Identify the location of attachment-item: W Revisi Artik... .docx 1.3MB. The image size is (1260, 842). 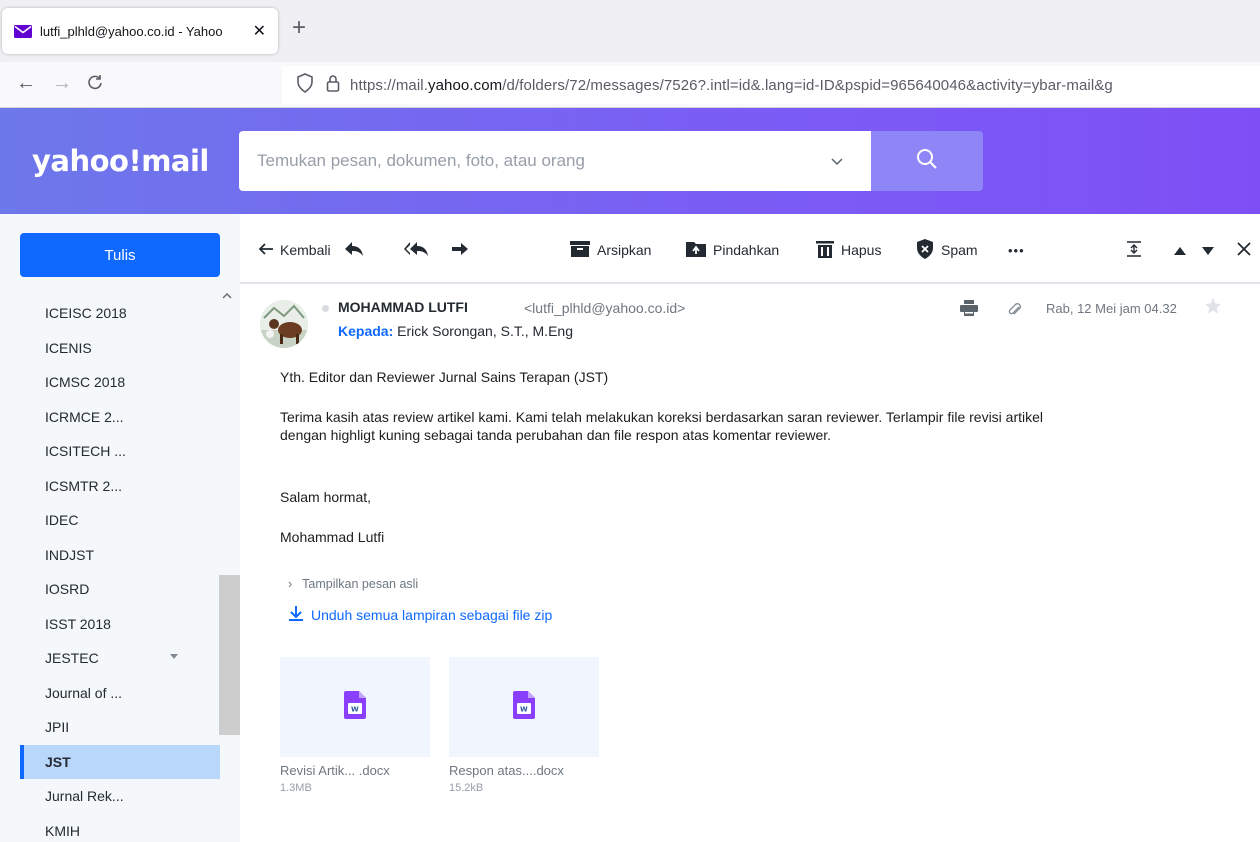
(355, 725).